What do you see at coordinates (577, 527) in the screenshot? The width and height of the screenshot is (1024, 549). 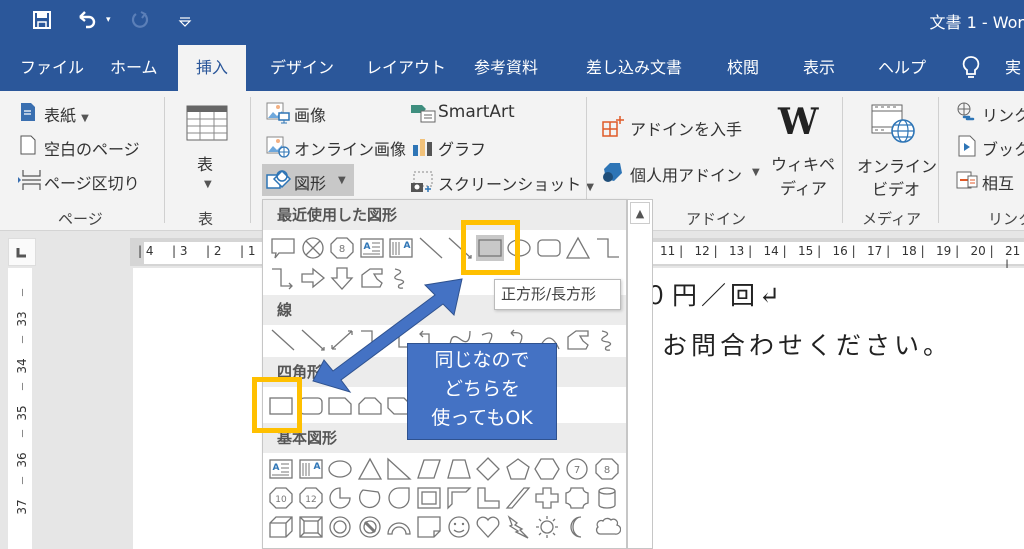 I see `moon-shape-icon` at bounding box center [577, 527].